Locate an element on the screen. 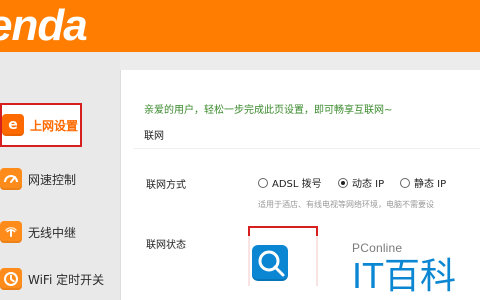  dynamic-ip-radio: 动态 IP is located at coordinates (361, 182).